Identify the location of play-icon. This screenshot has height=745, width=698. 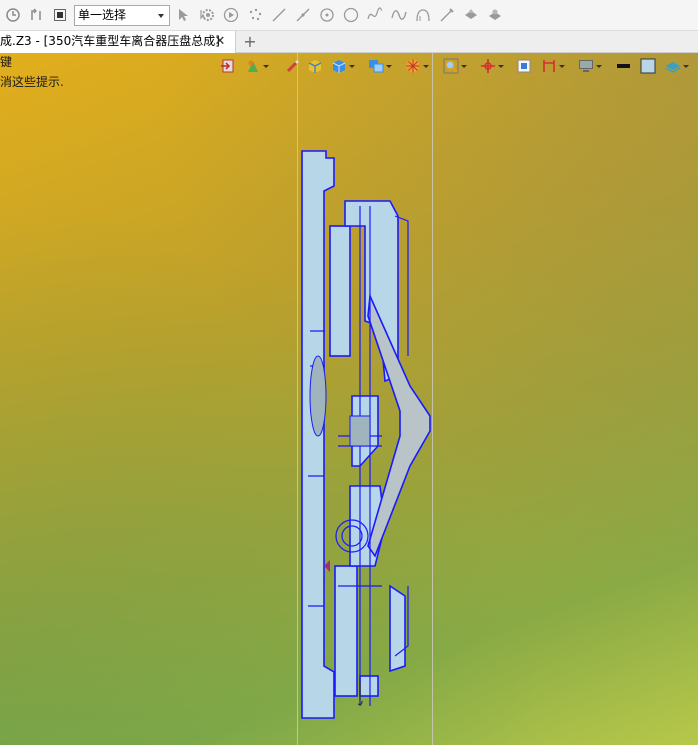
(231, 15).